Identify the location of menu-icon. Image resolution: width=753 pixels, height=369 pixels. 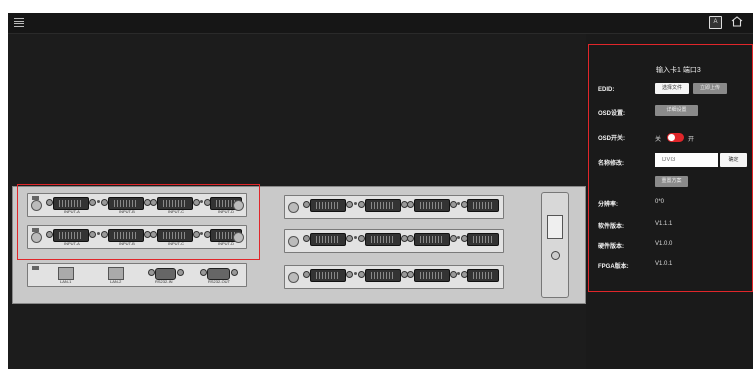
(19, 22).